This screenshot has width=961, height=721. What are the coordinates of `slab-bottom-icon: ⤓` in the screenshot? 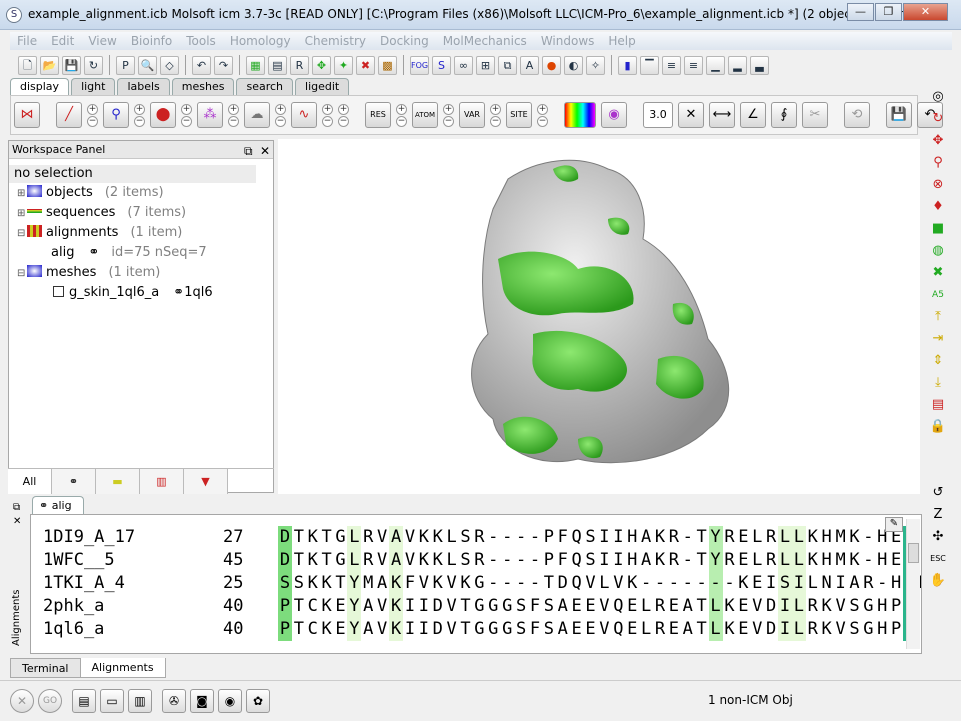 It's located at (938, 383).